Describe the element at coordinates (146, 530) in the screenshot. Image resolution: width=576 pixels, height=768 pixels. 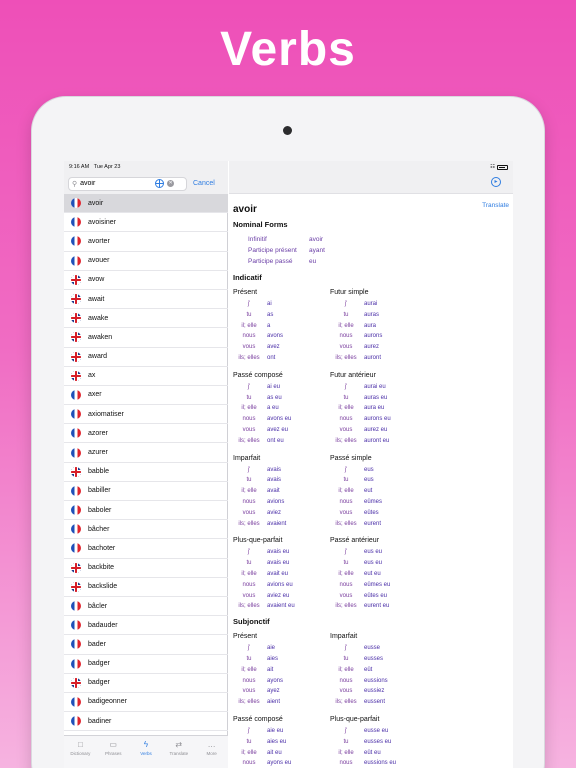
I see `word-list-item: bâcher` at that location.